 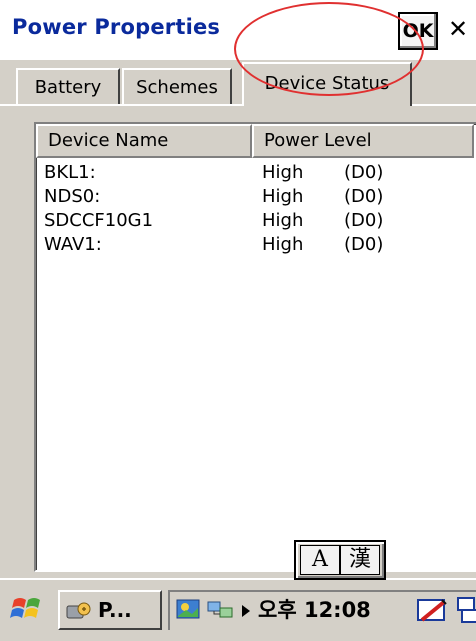 I want to click on taskbar: P... 오후 12:08, so click(x=238, y=609).